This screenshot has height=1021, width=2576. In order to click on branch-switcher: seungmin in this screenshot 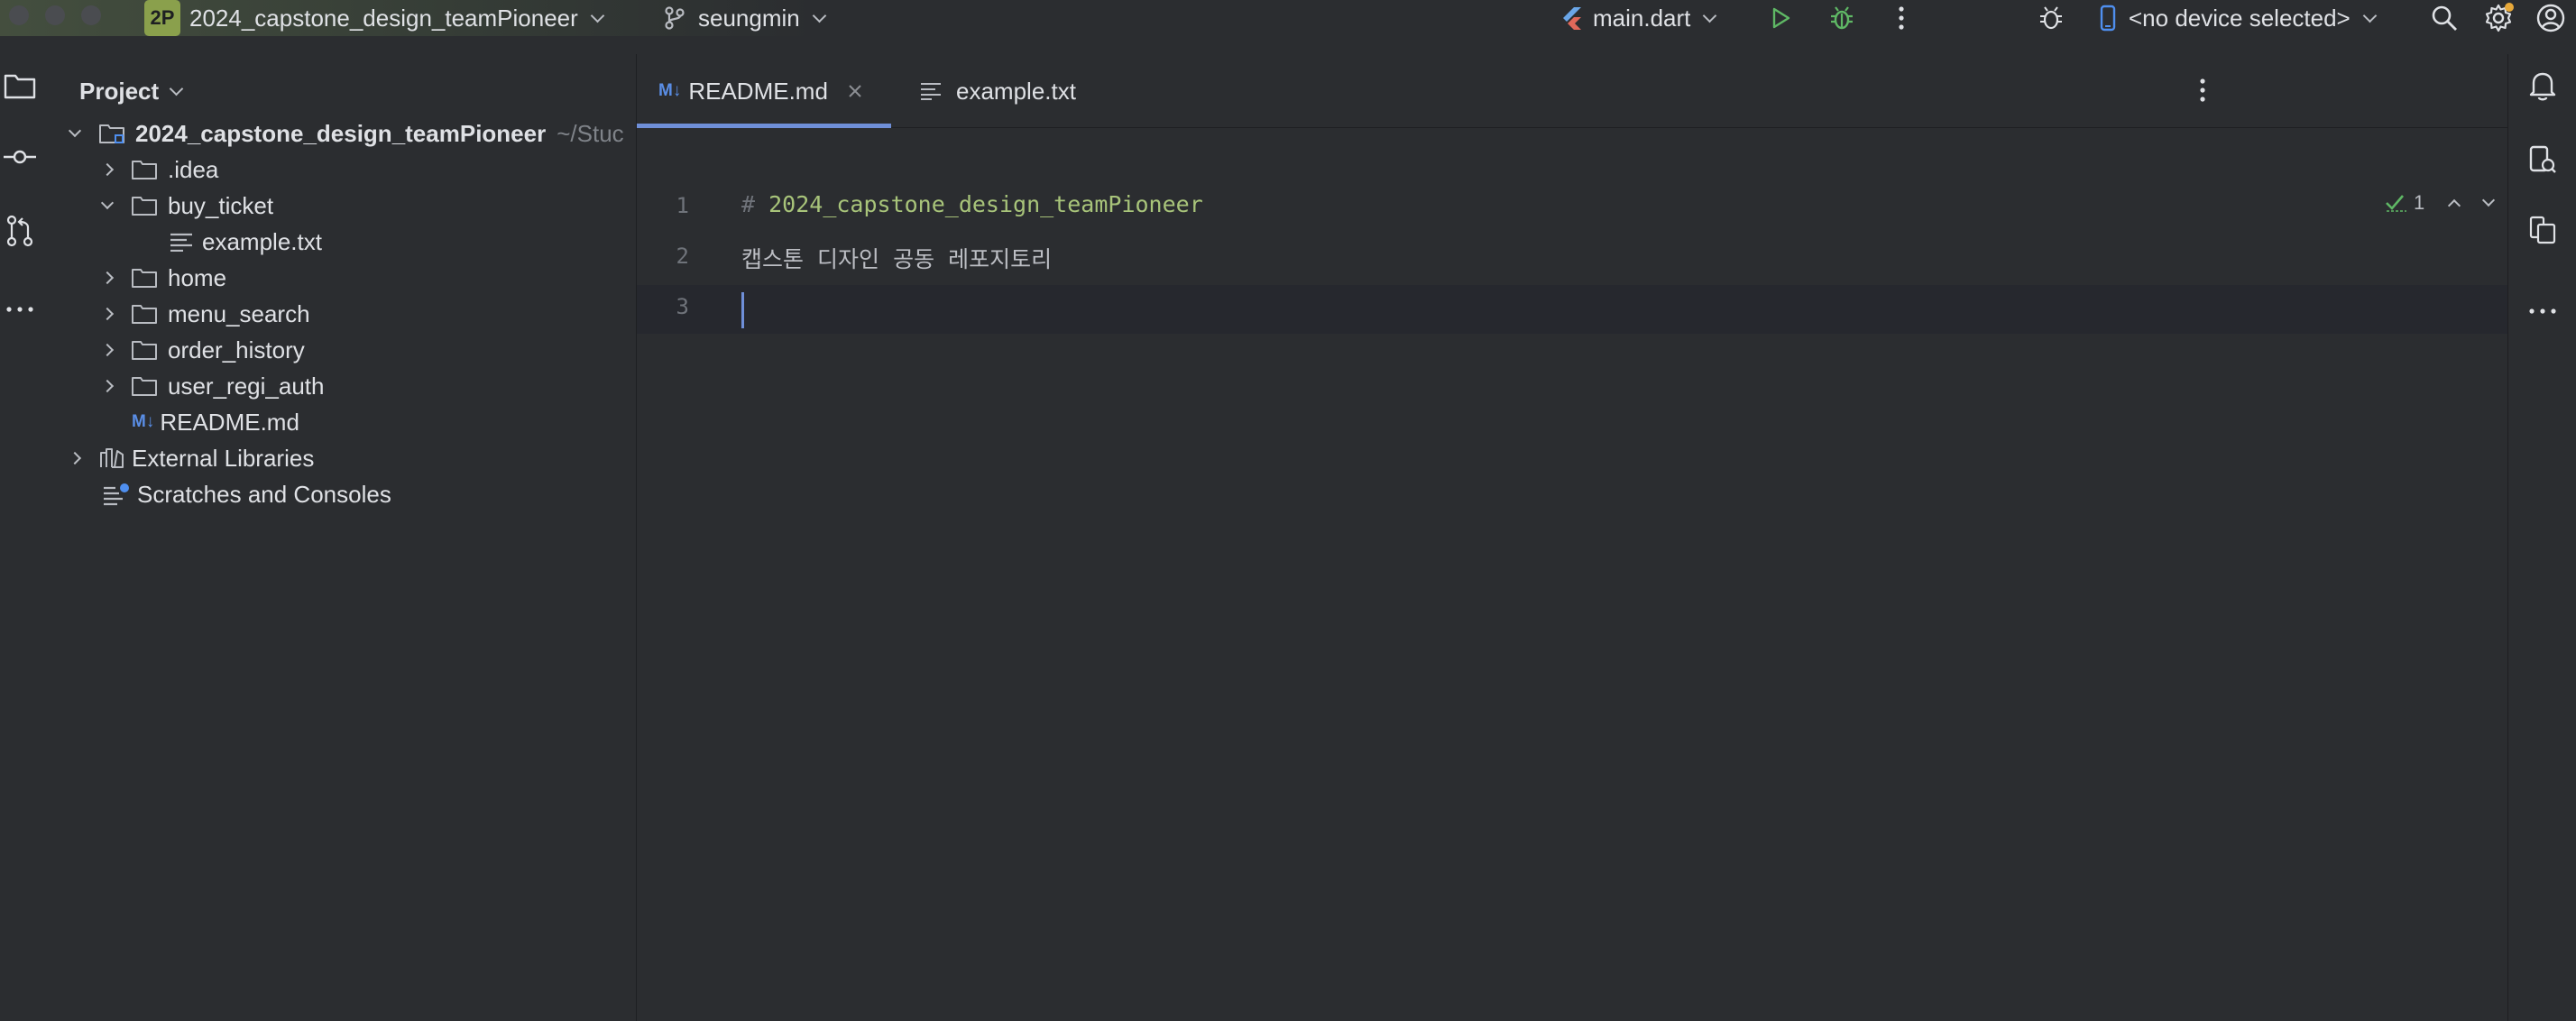, I will do `click(744, 18)`.